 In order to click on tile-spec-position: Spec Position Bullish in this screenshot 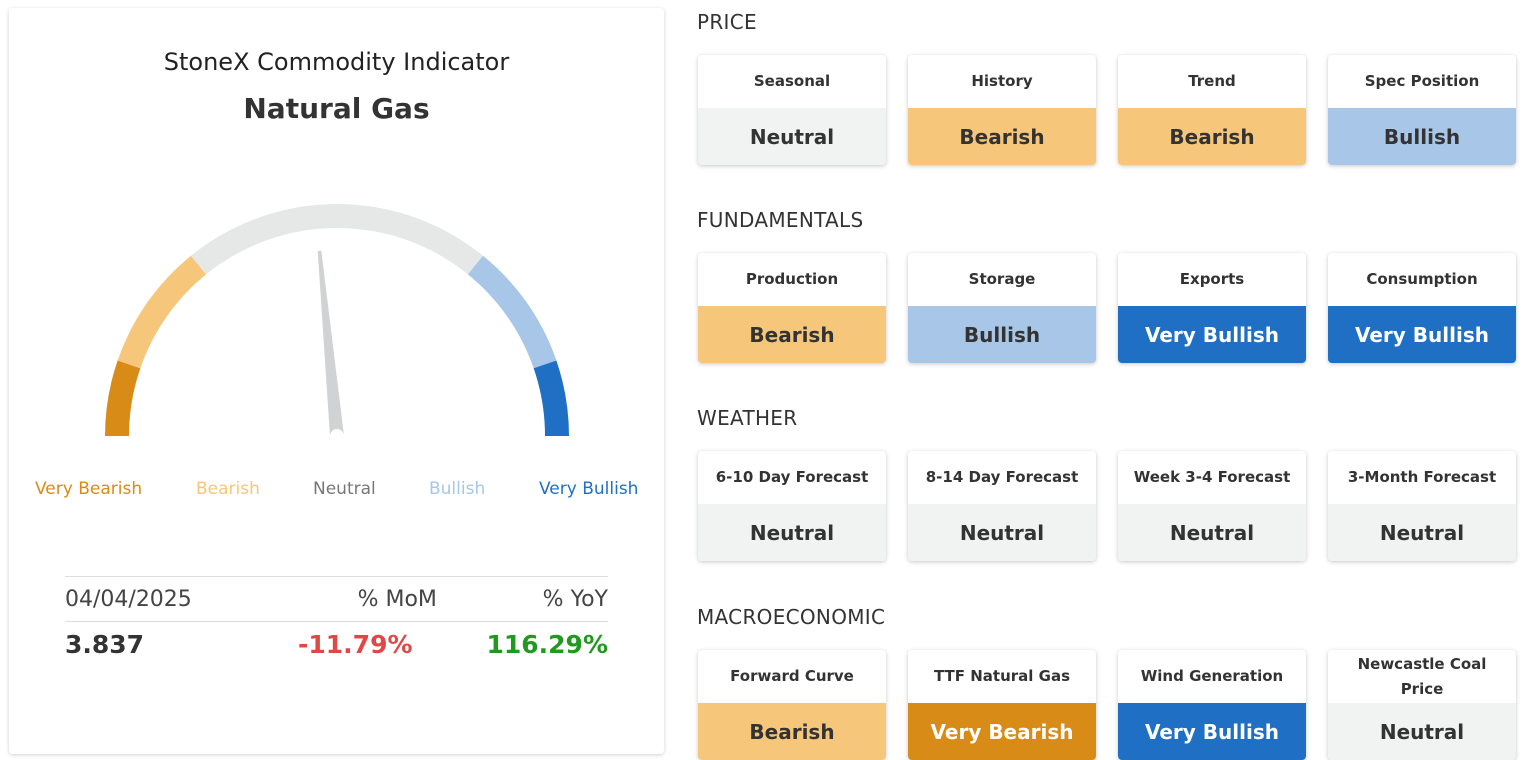, I will do `click(1422, 110)`.